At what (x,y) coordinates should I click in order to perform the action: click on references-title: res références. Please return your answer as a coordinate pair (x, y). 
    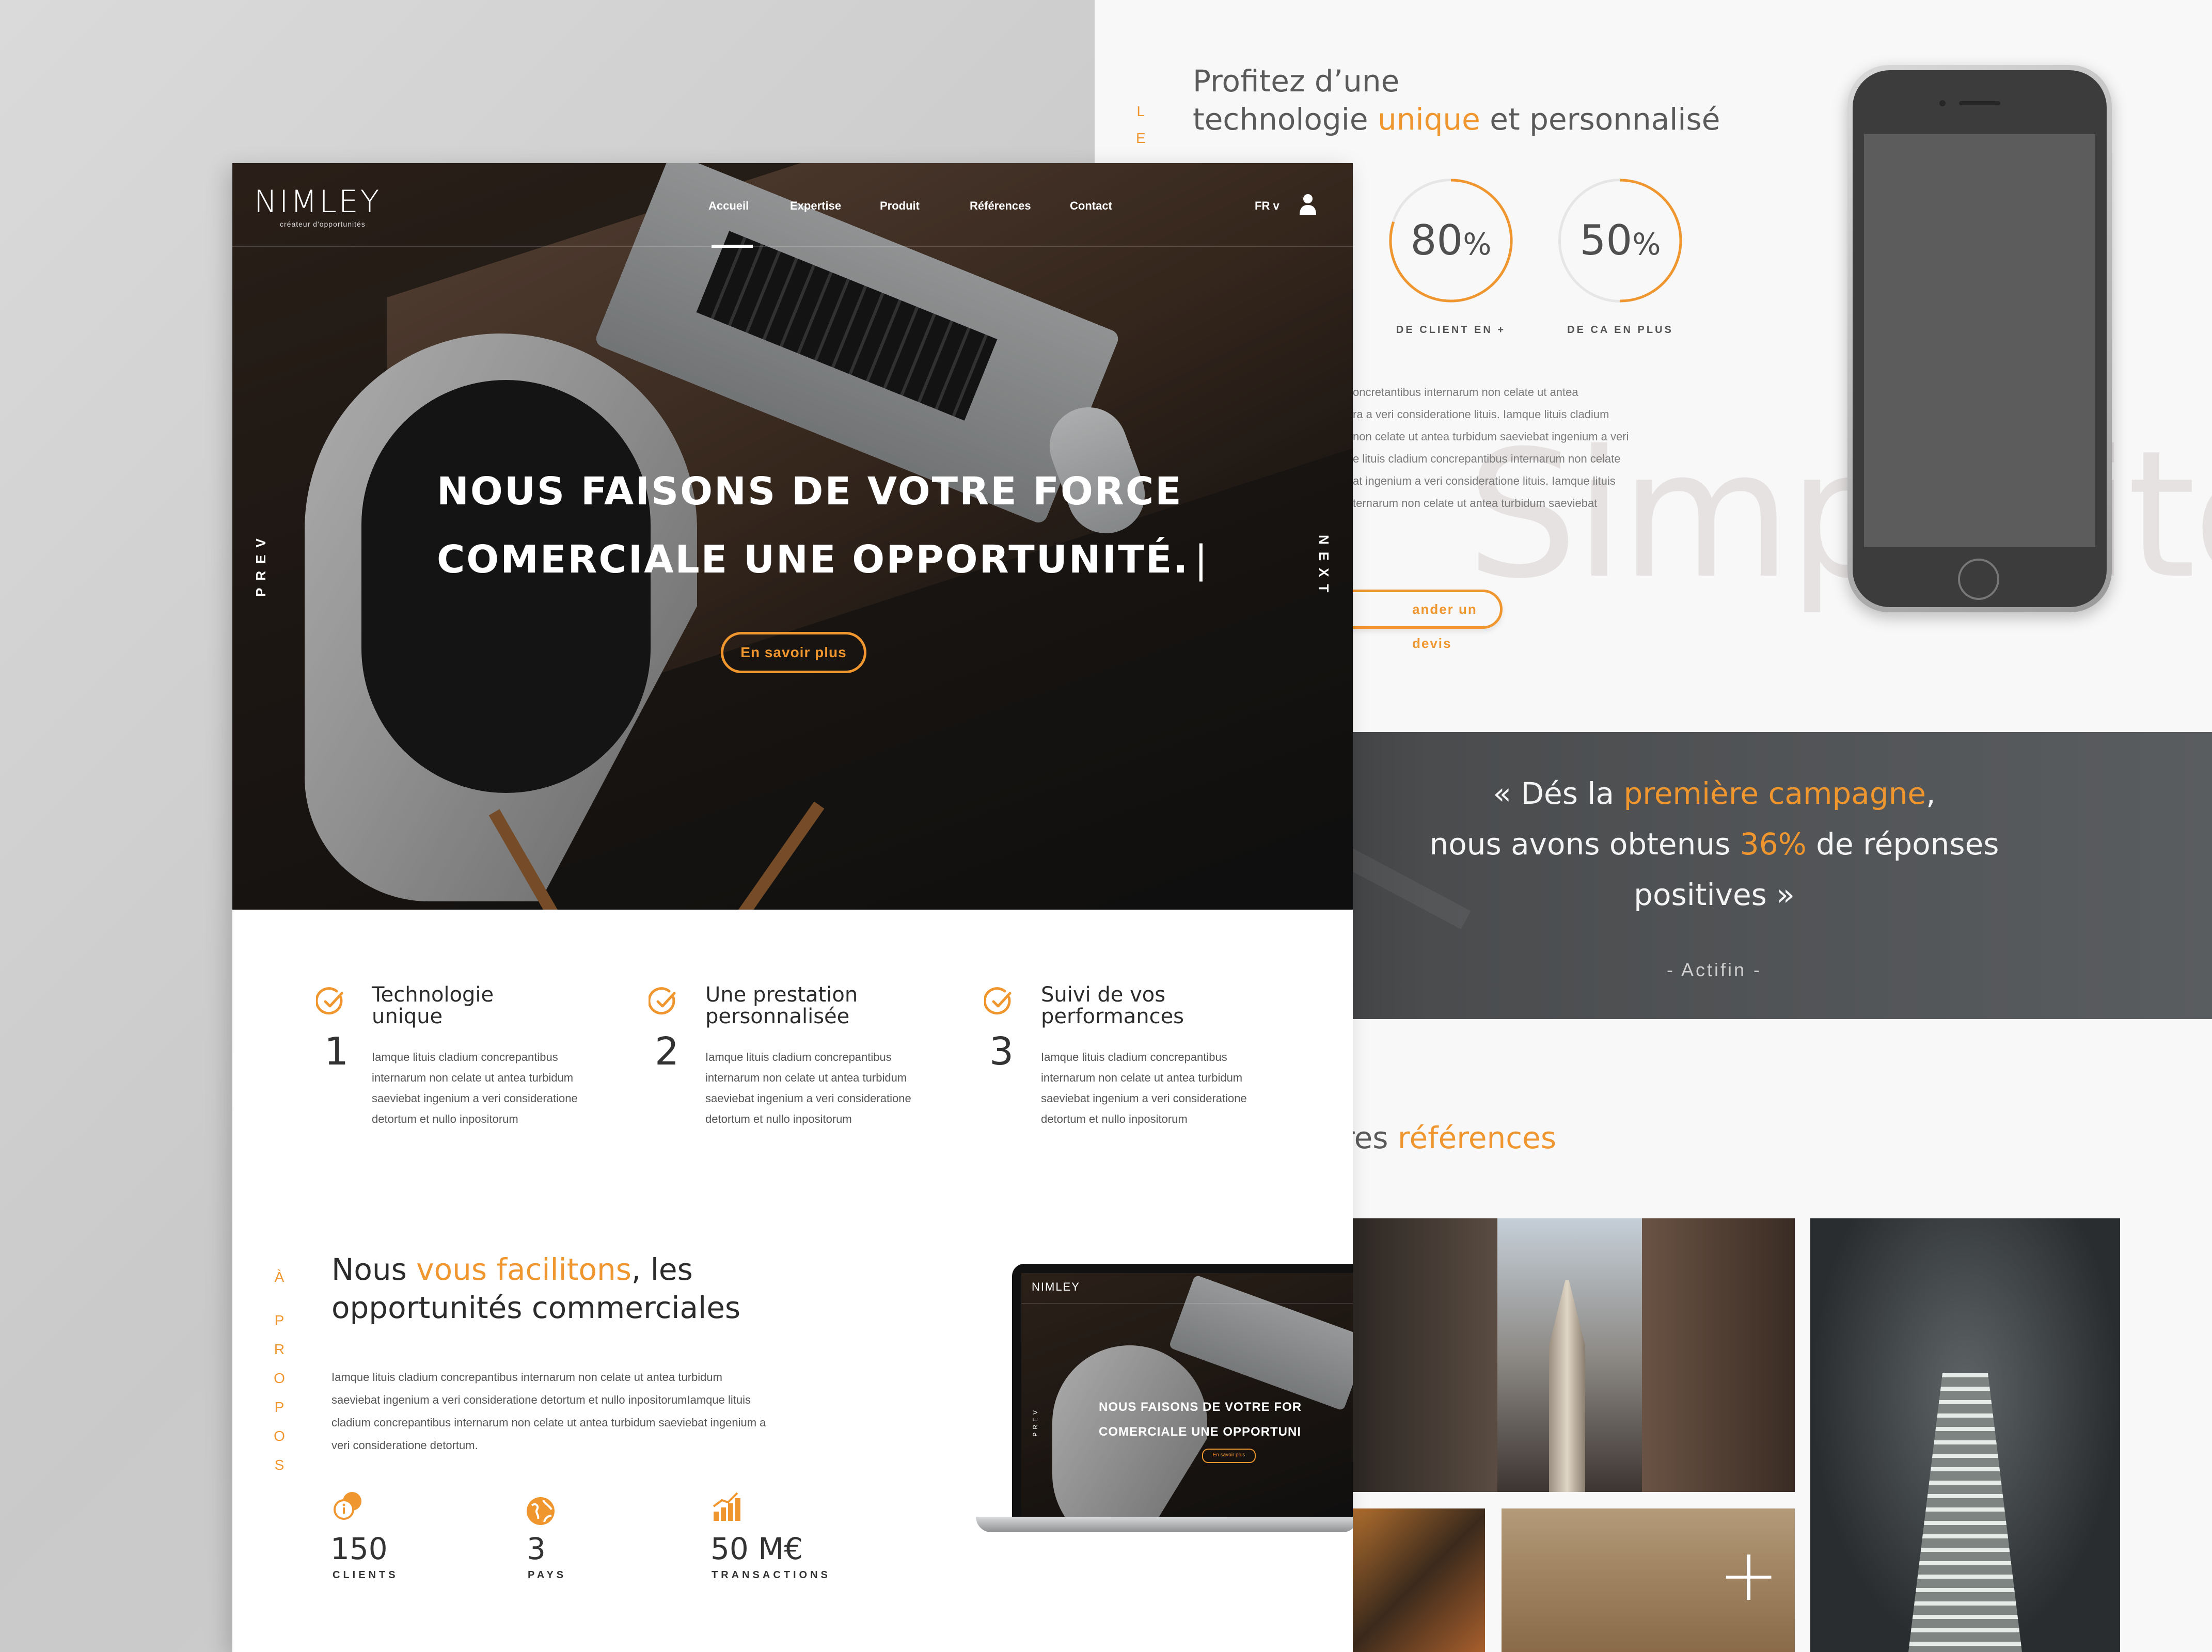
    Looking at the image, I should click on (1450, 1137).